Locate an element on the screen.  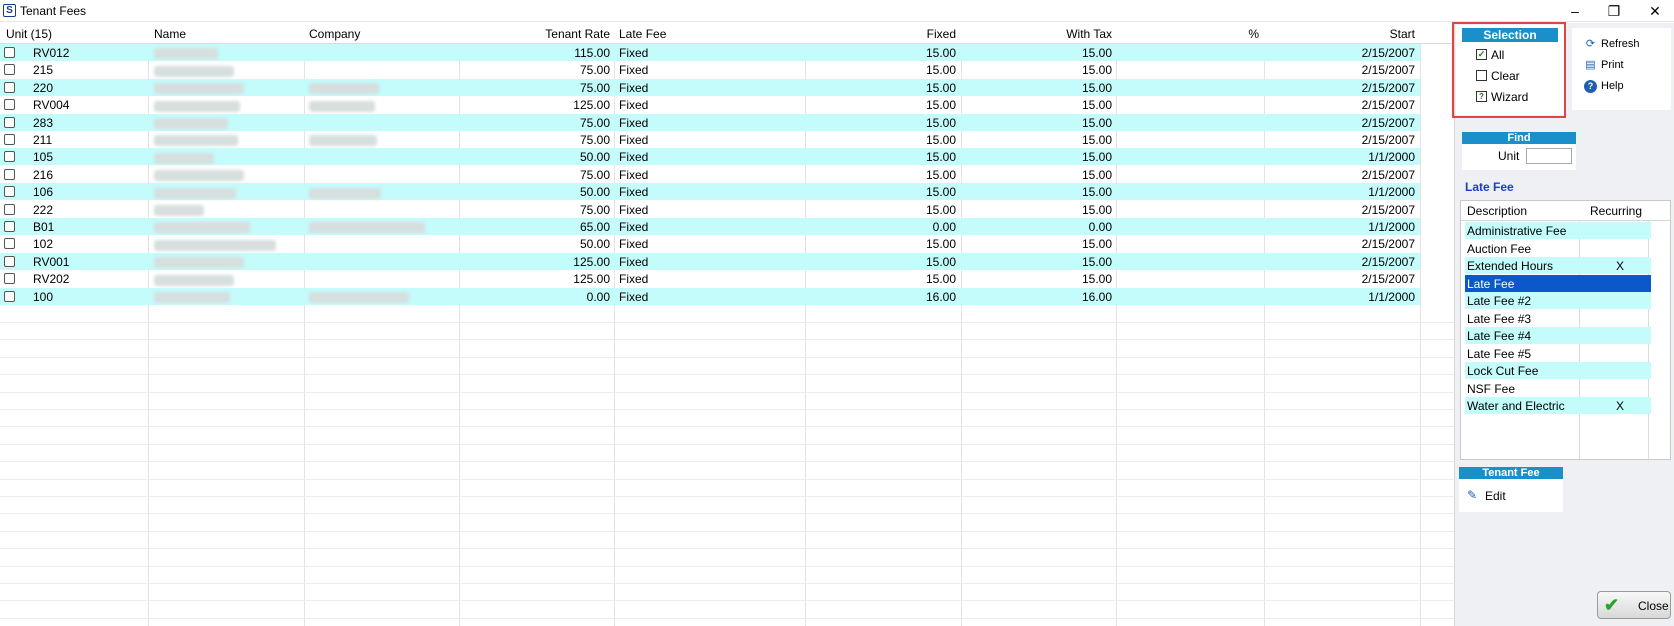
close-button: ✔ Close is located at coordinates (1634, 605).